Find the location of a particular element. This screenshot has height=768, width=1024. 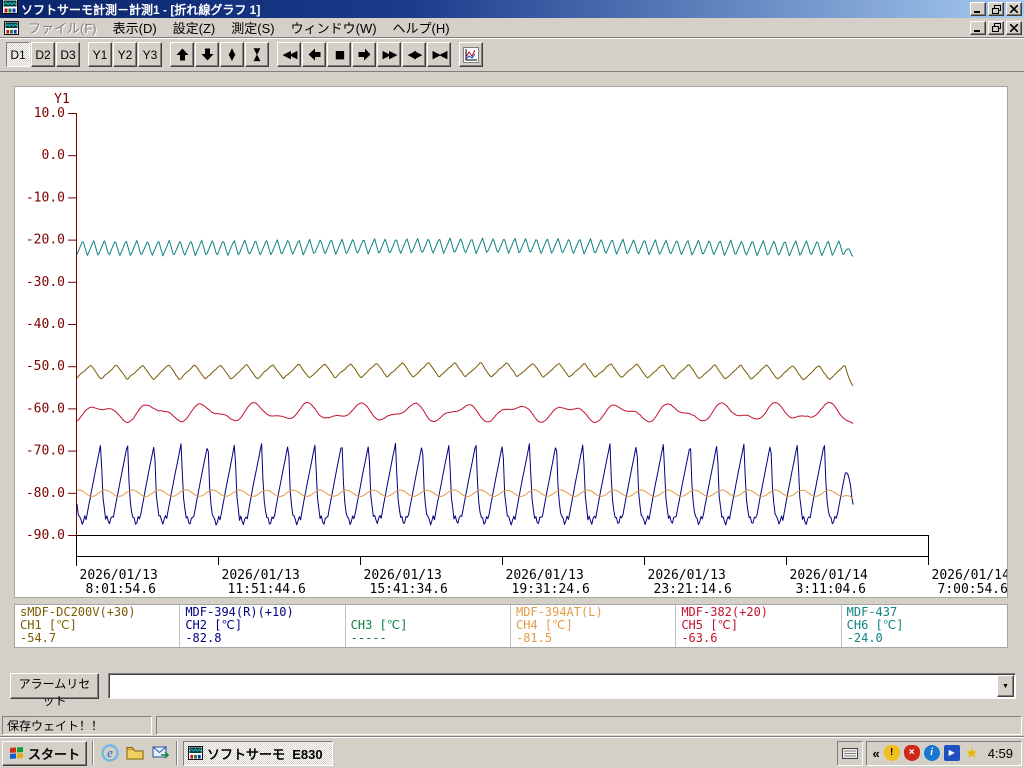

taskbar: スタート e ソフトサーモ E830 « ! × i ▶ ★ 4:59 is located at coordinates (512, 752).